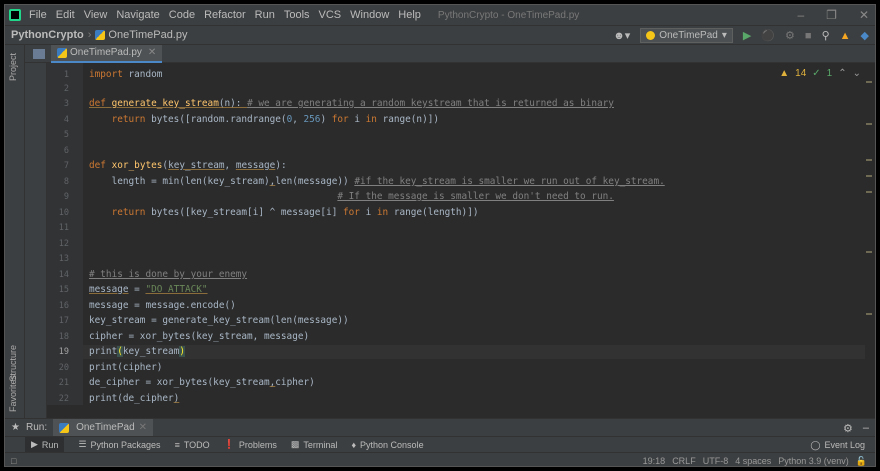  I want to click on run-tab-onetimepad: OneTimePad ✕, so click(103, 427).